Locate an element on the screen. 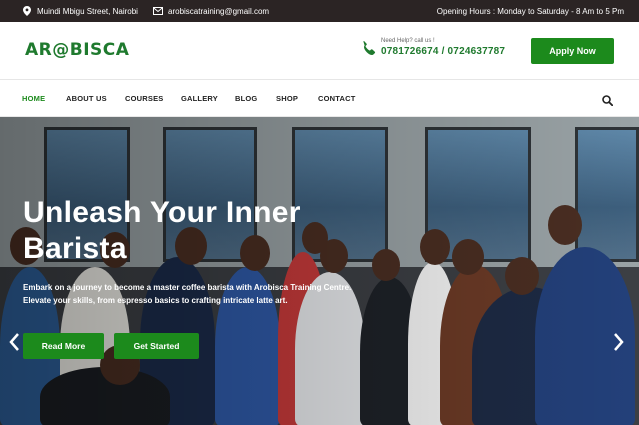  phone-numbers: 0781726674 / 0724637787 is located at coordinates (443, 51).